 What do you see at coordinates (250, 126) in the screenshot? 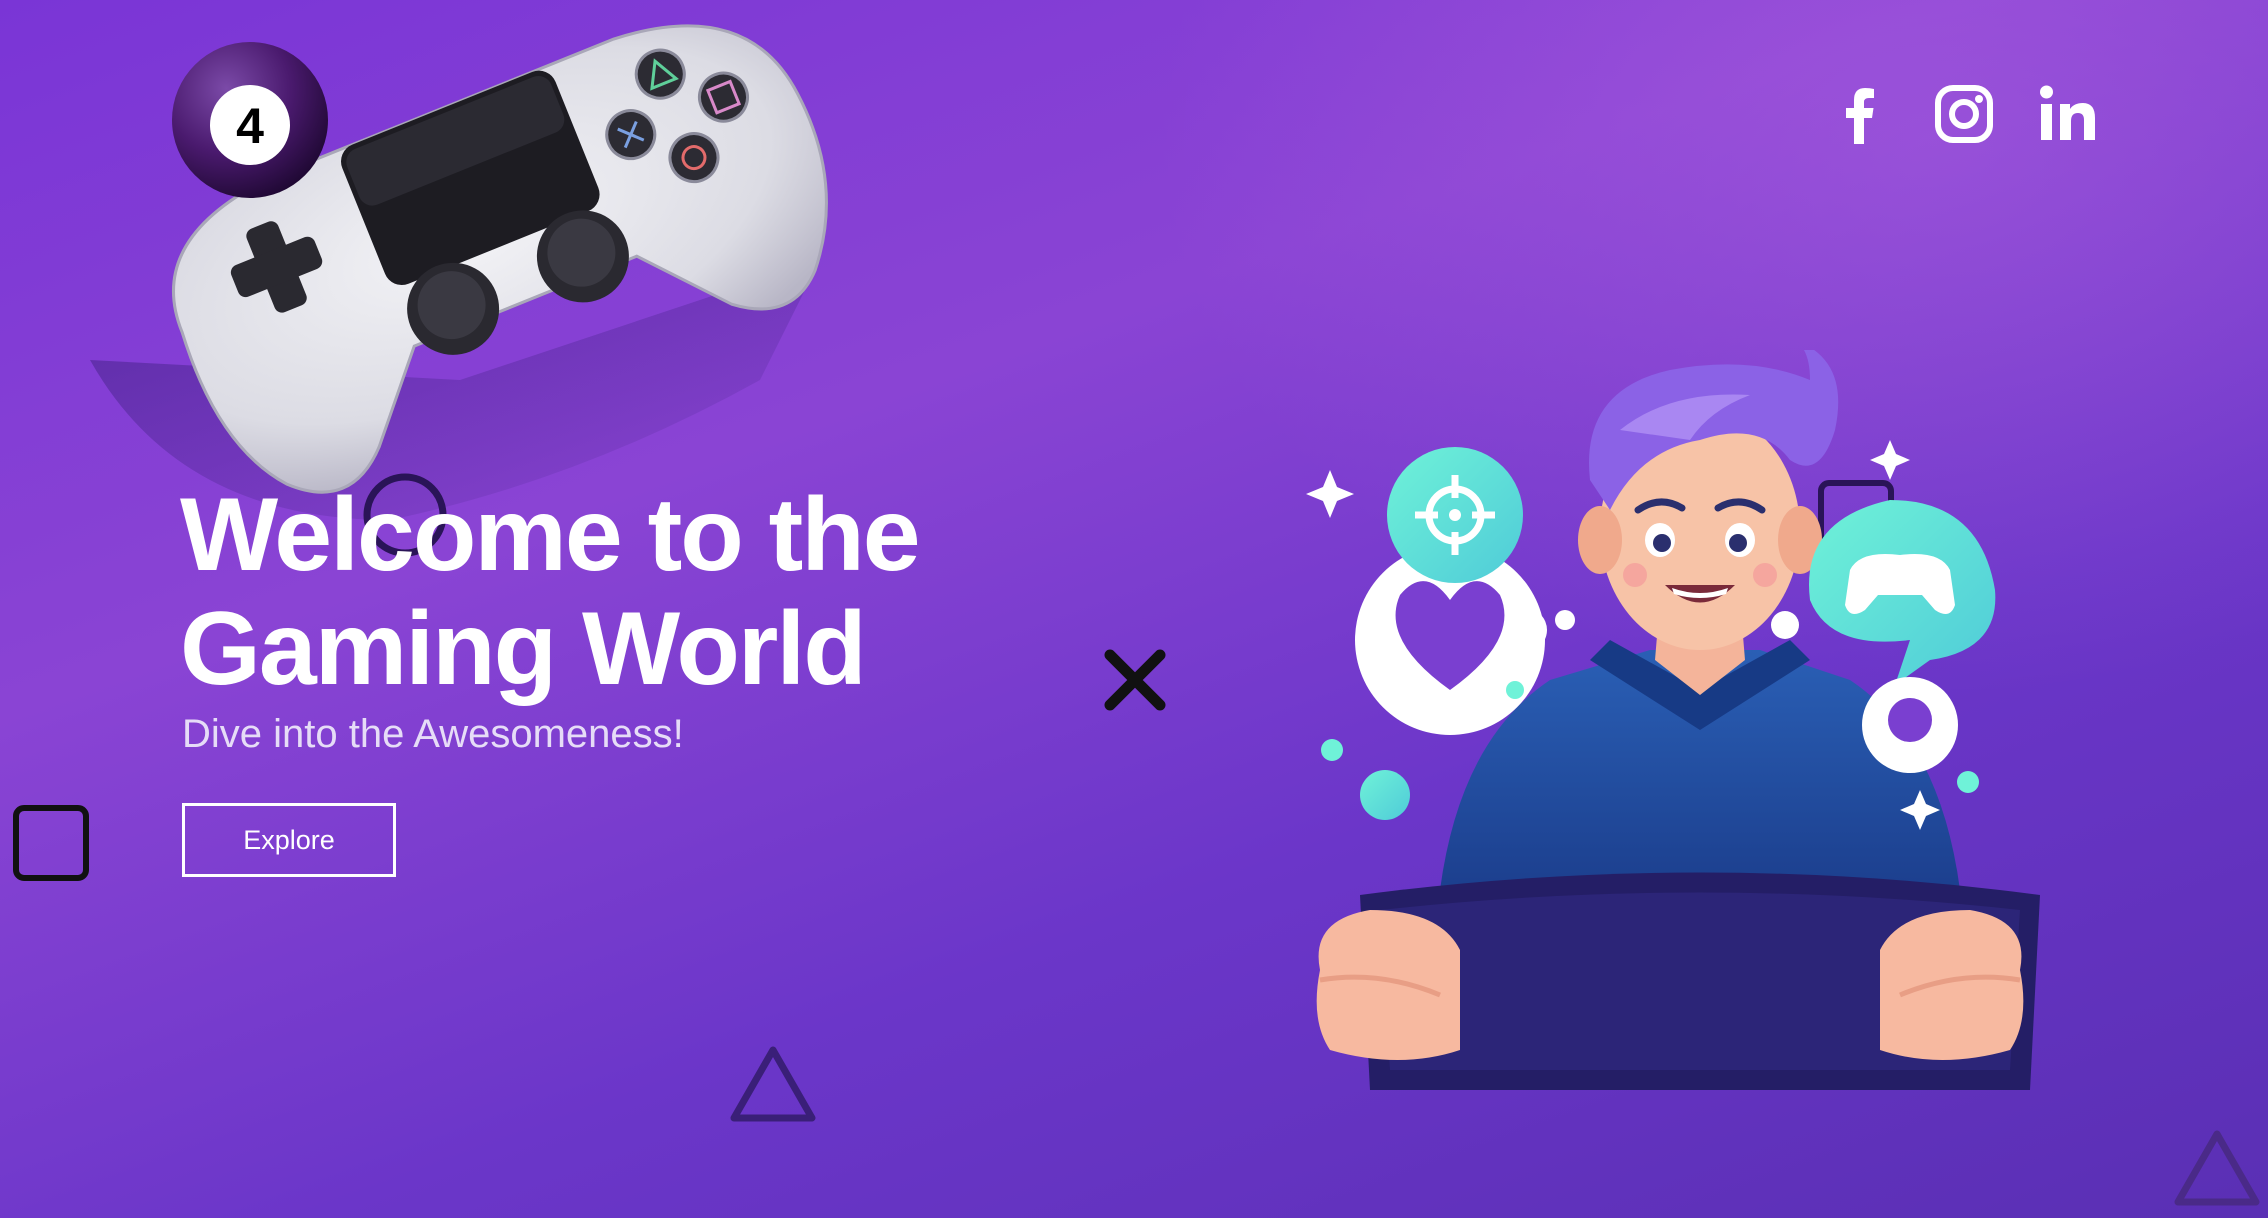
I see `logo-number: 4` at bounding box center [250, 126].